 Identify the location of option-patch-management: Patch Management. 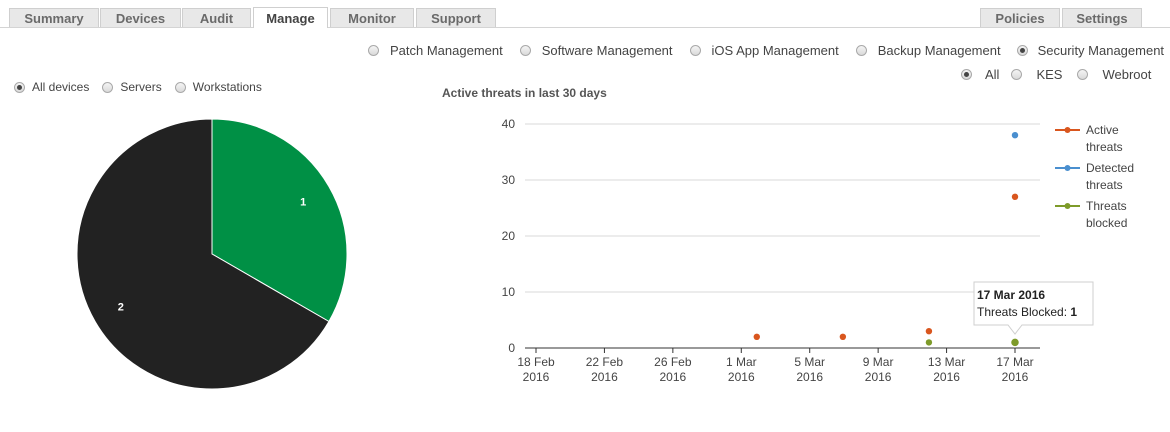
(435, 50).